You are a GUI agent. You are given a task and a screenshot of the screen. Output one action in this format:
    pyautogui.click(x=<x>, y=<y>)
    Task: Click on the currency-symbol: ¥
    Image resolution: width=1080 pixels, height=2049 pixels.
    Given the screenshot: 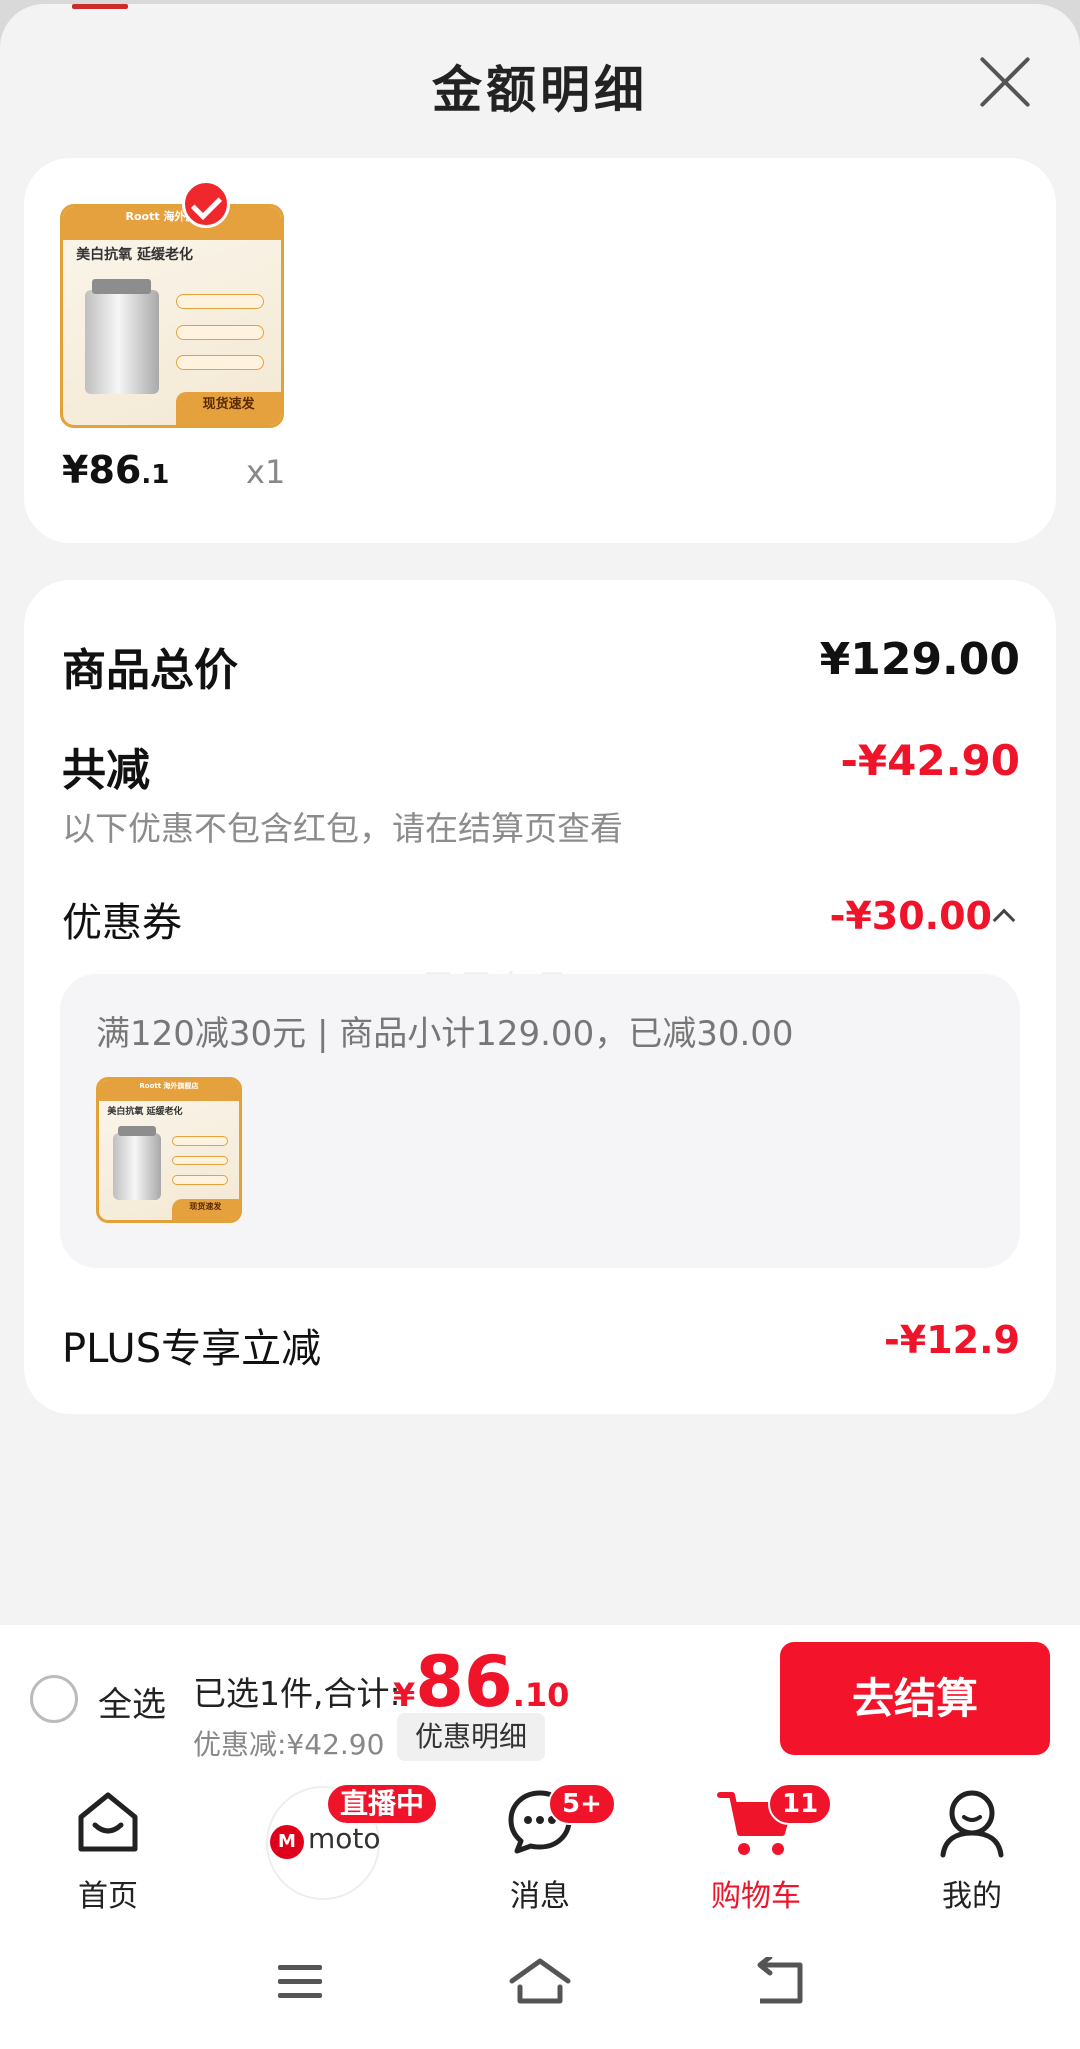 What is the action you would take?
    pyautogui.click(x=404, y=1695)
    